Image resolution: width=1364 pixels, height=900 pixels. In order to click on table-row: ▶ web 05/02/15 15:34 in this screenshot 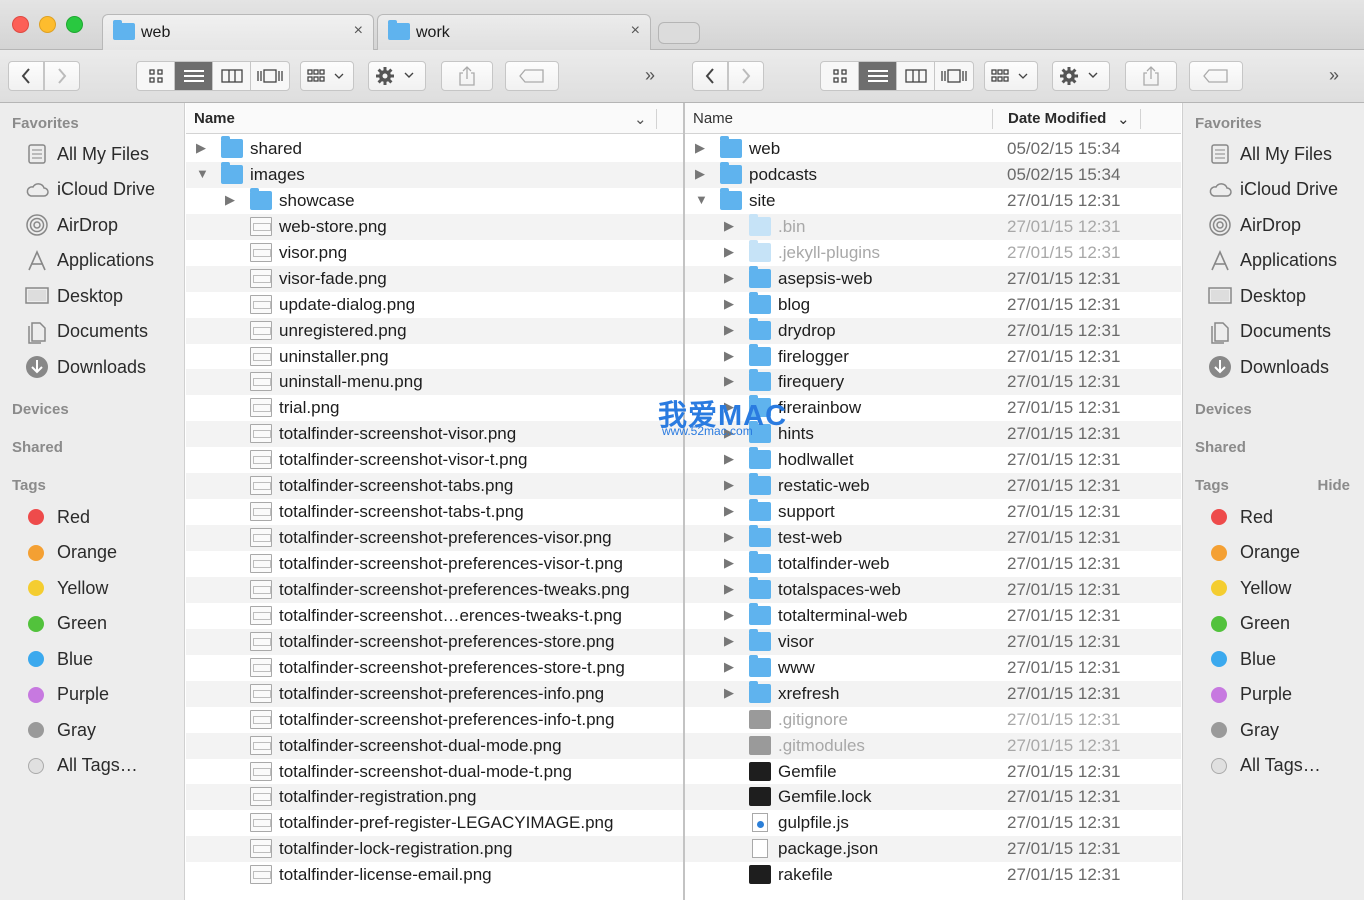, I will do `click(933, 149)`.